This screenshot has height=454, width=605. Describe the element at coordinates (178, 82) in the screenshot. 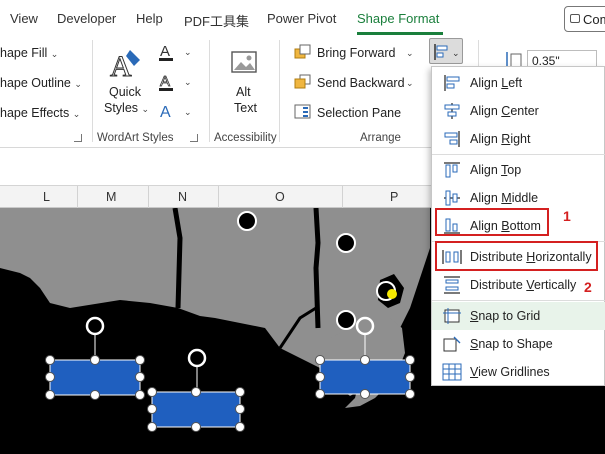

I see `text-outline-button: A ⌄` at that location.